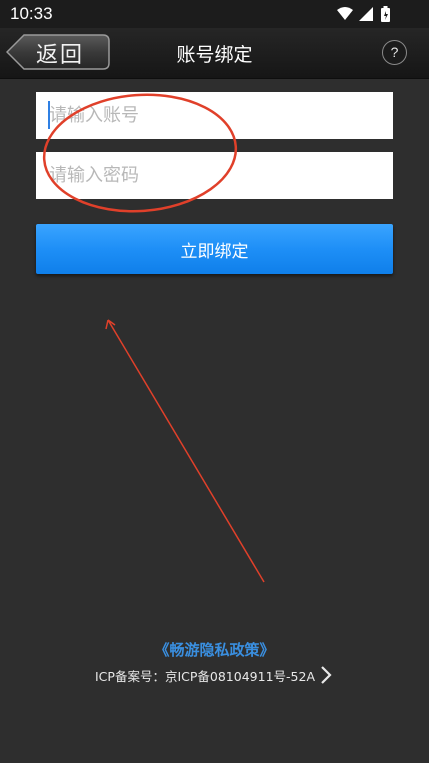  Describe the element at coordinates (205, 676) in the screenshot. I see `icp-filing-text: ICP备案号：京ICP备08104911号-52A` at that location.